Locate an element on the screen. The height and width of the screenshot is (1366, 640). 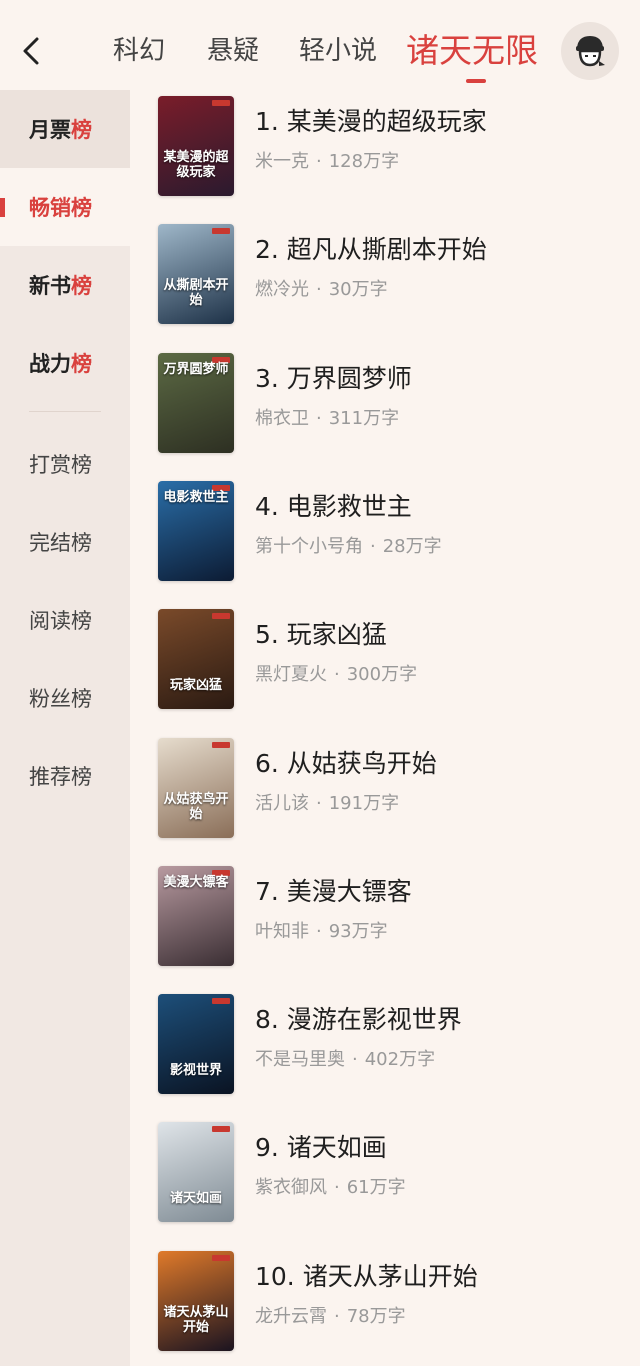
sidebar-divider is located at coordinates (65, 411).